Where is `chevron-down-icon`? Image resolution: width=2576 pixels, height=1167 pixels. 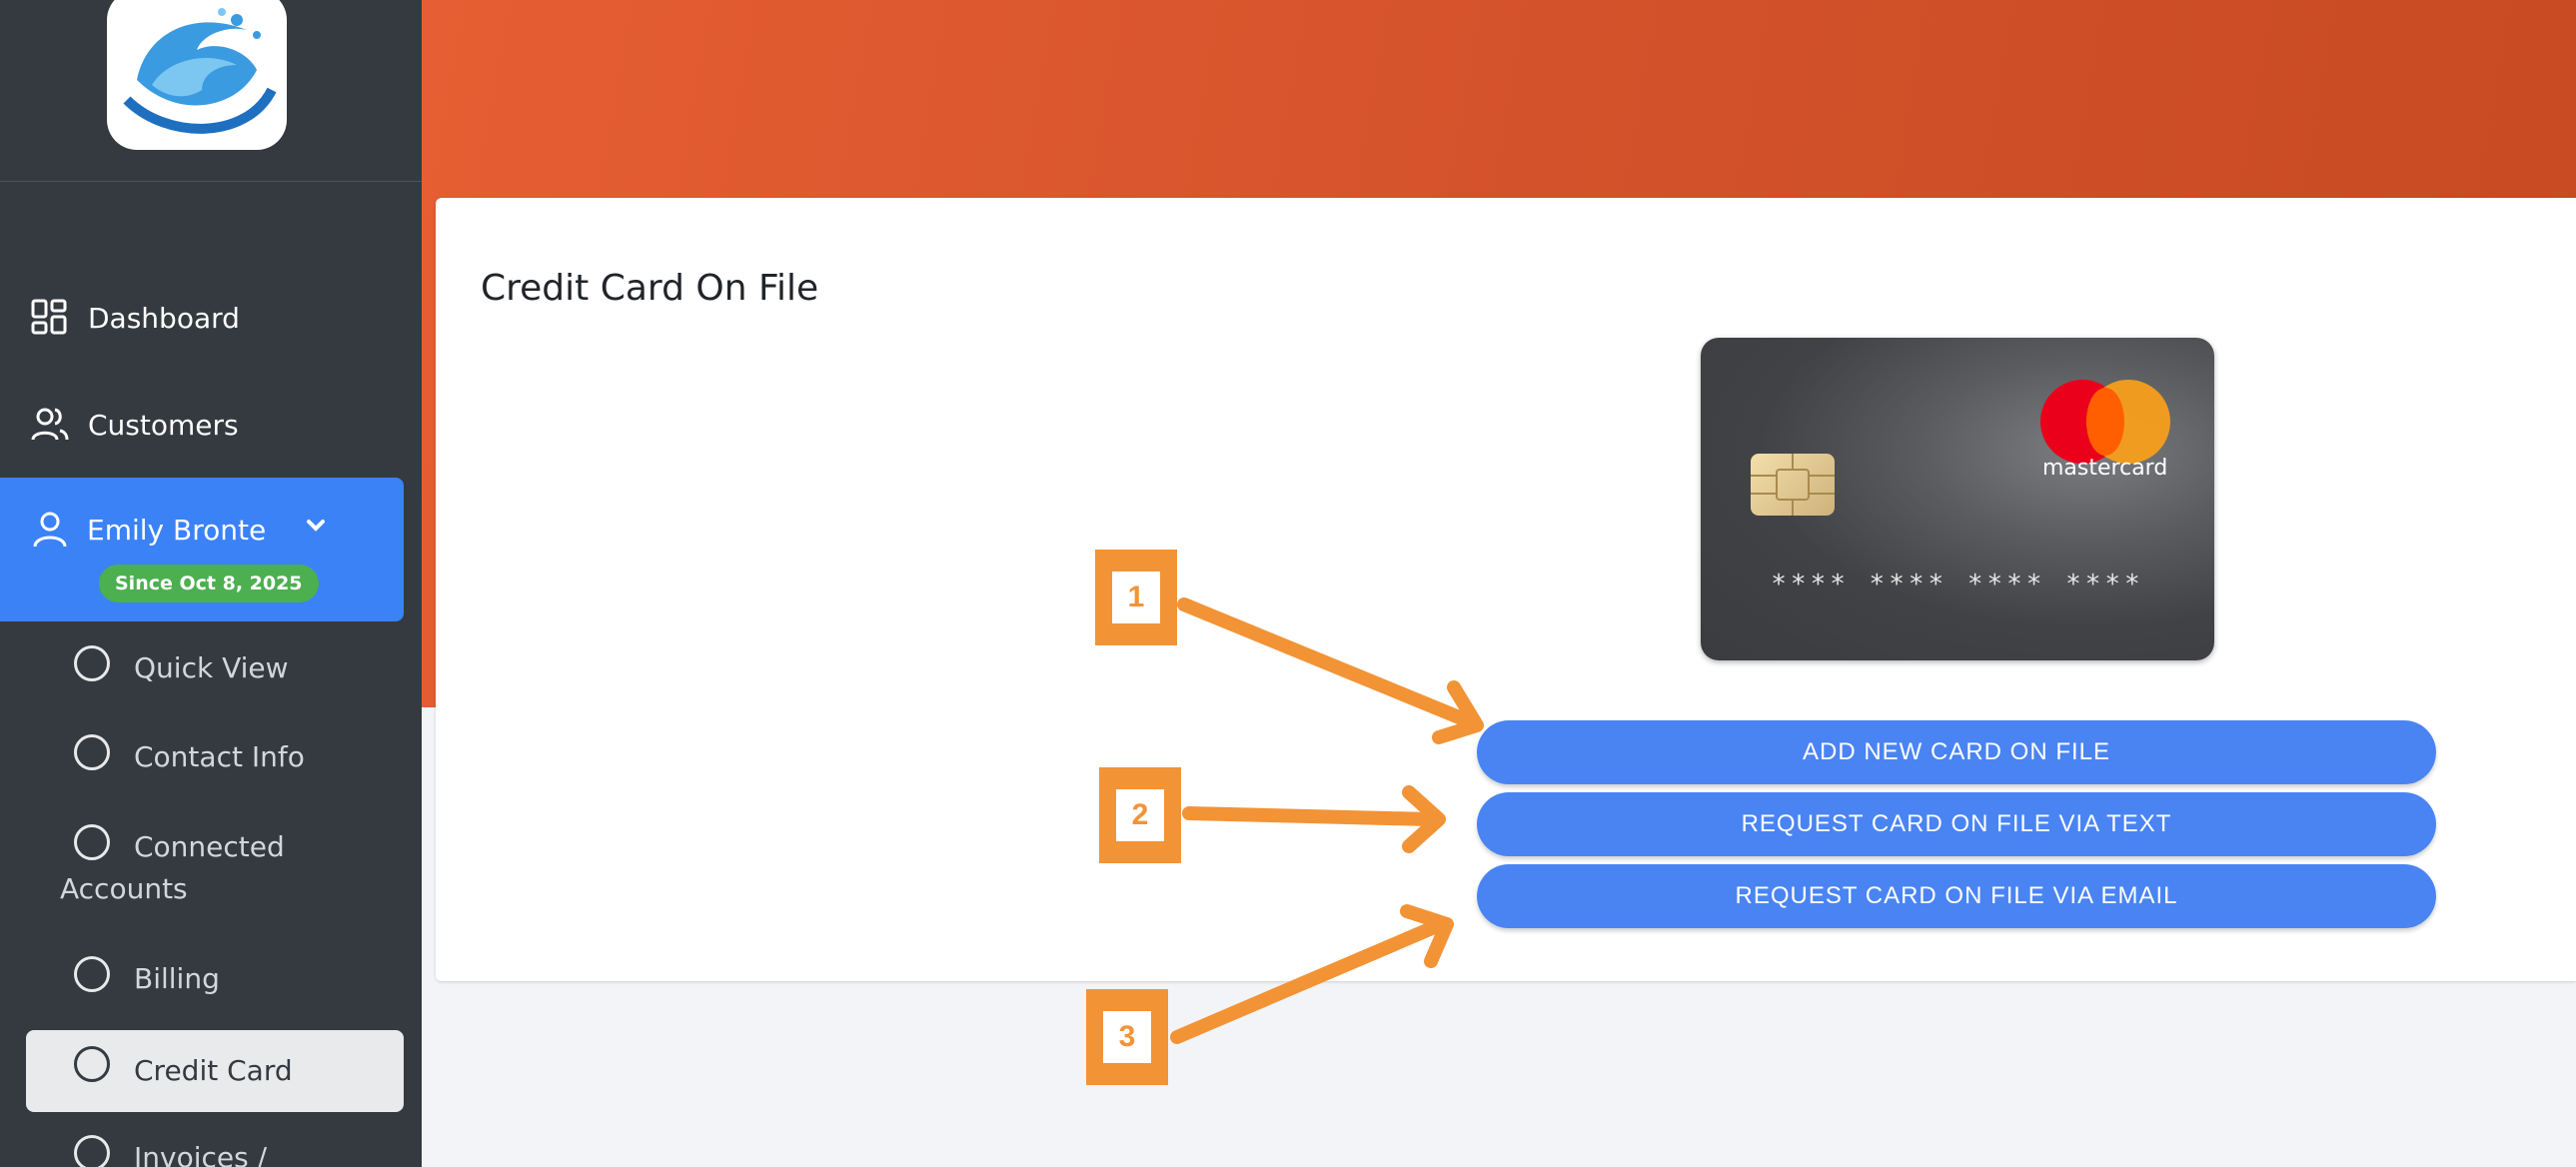
chevron-down-icon is located at coordinates (316, 526).